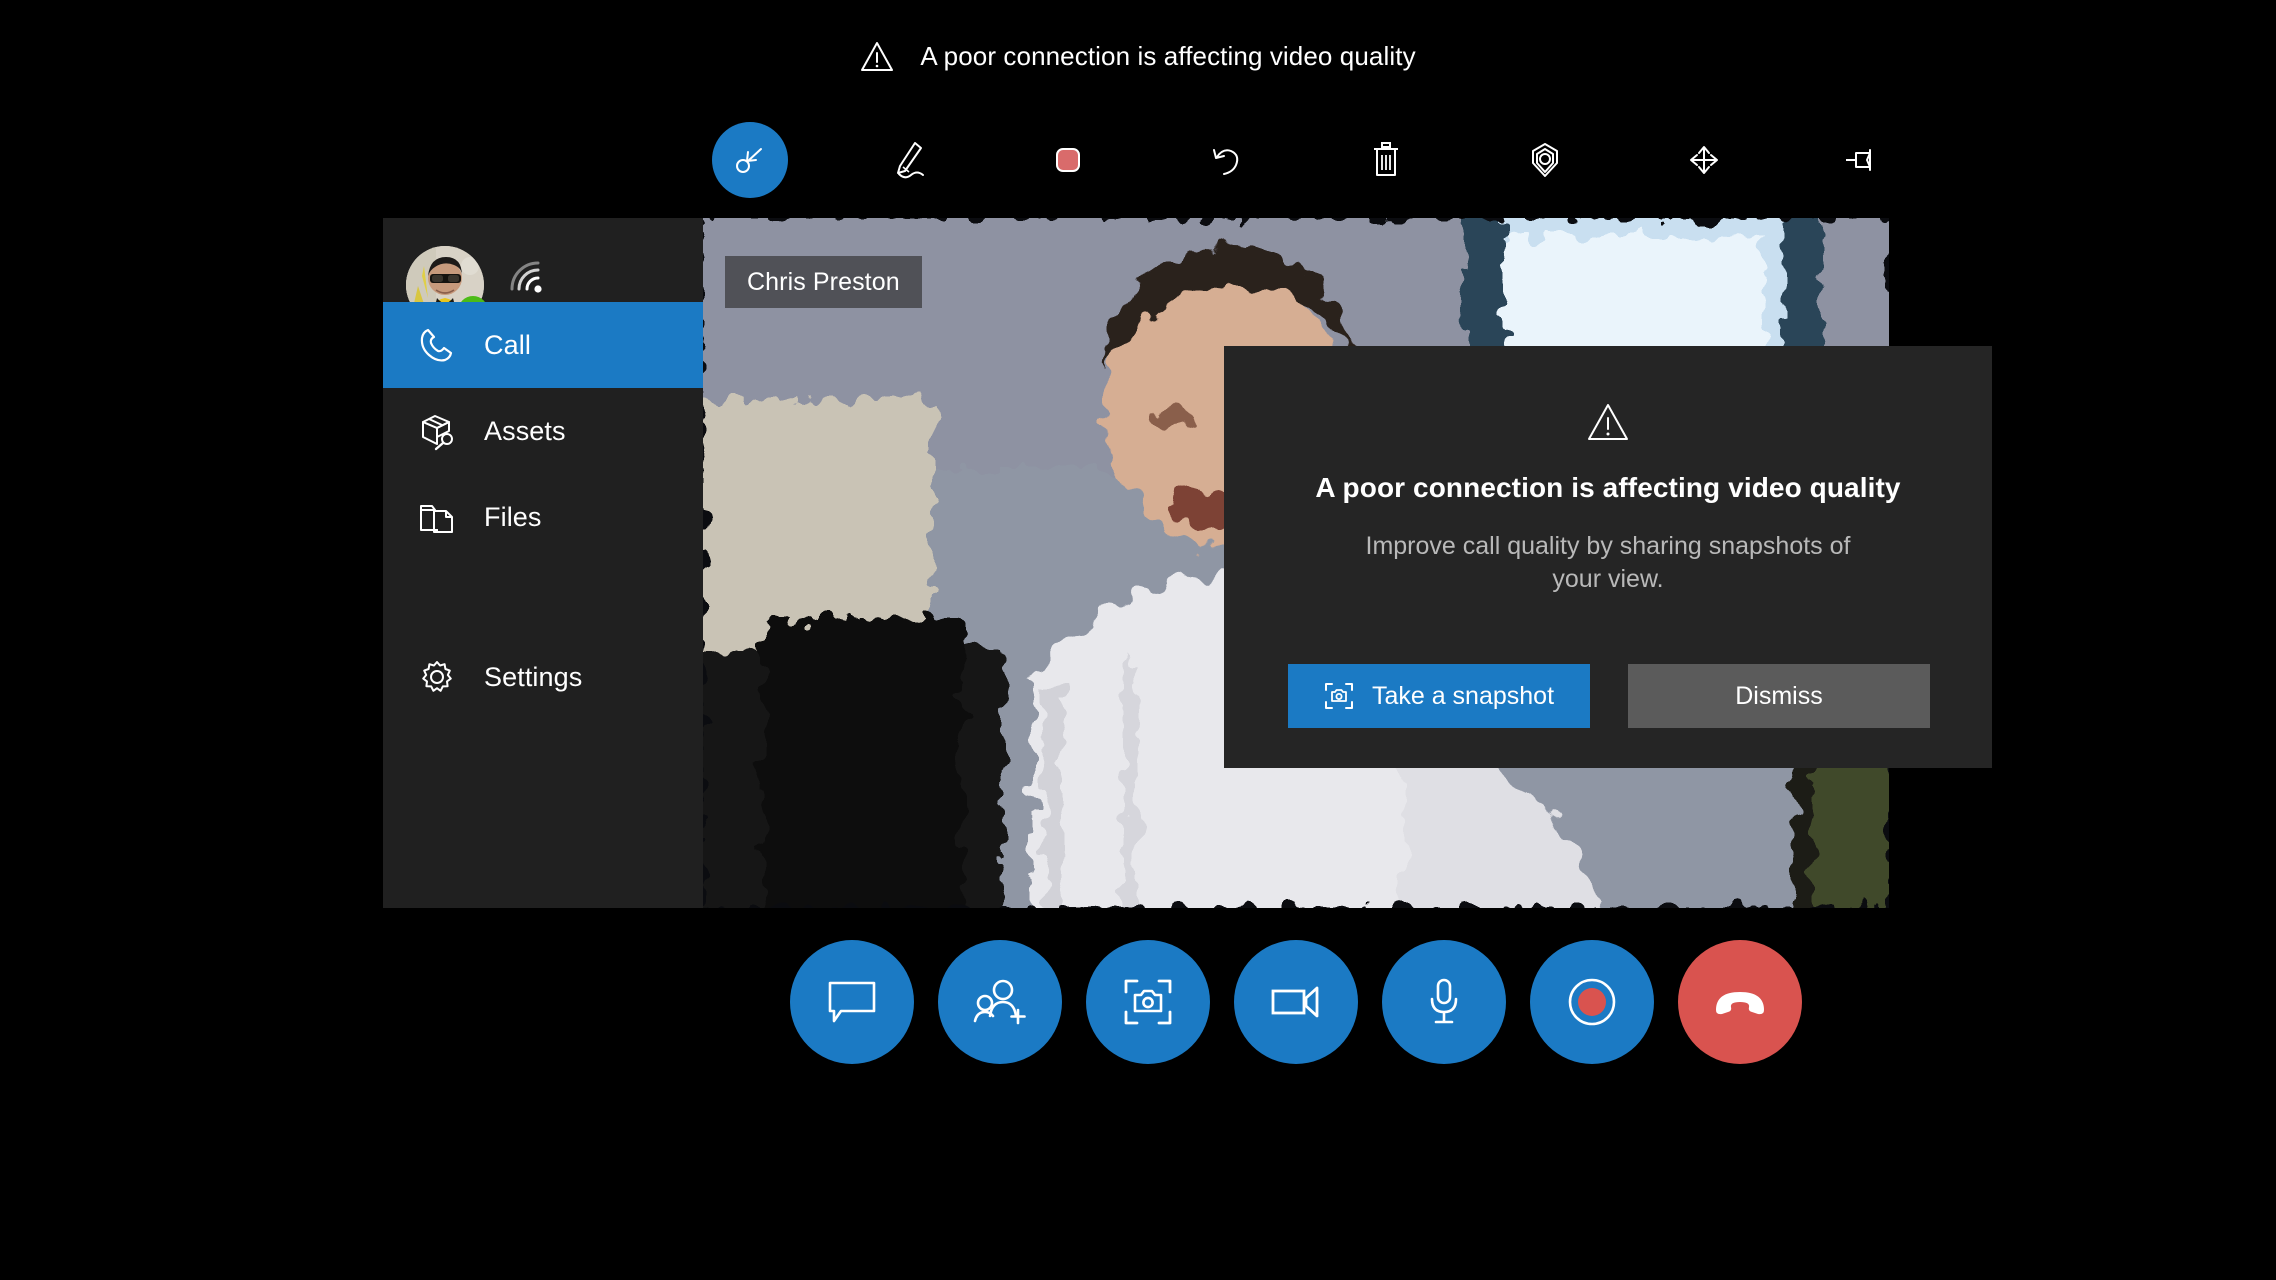 This screenshot has height=1280, width=2276. I want to click on tool-pin, so click(1863, 160).